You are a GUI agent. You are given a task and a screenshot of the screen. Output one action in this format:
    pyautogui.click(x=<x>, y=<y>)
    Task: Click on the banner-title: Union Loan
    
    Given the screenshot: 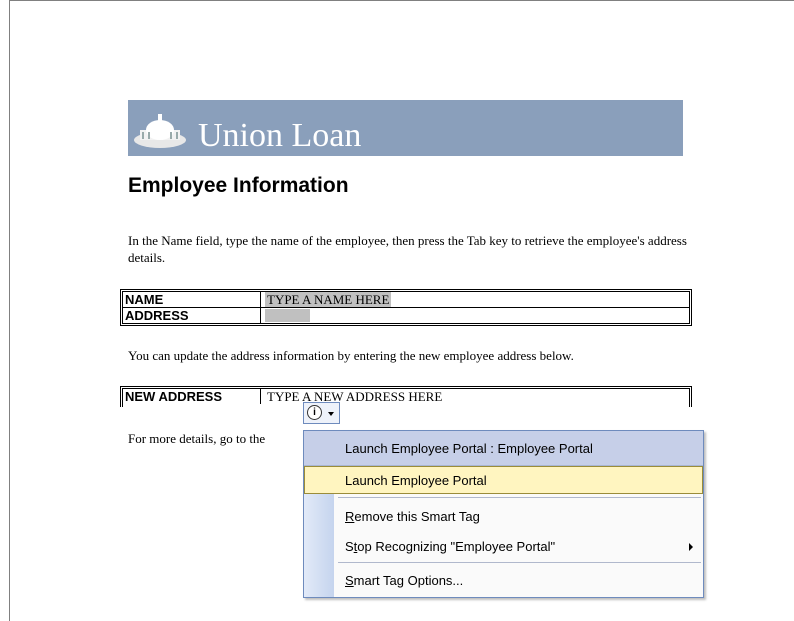 What is the action you would take?
    pyautogui.click(x=280, y=135)
    